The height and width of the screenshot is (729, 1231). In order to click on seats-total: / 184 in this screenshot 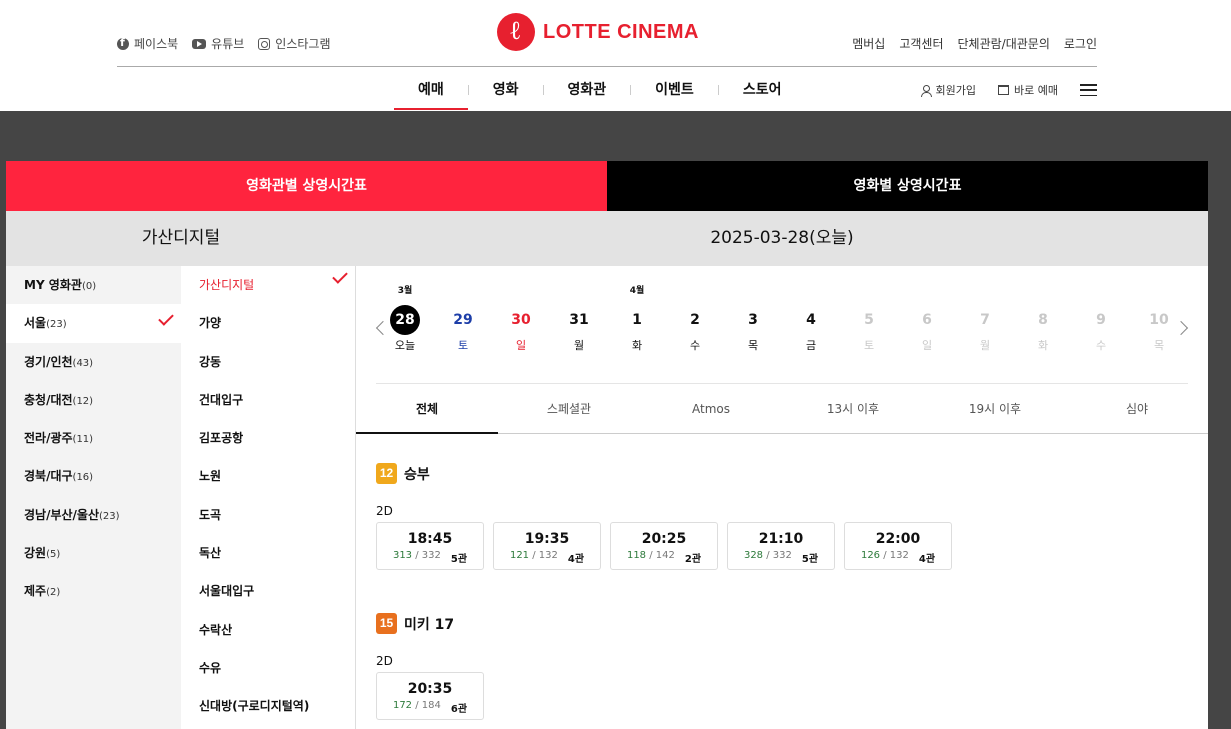, I will do `click(426, 705)`.